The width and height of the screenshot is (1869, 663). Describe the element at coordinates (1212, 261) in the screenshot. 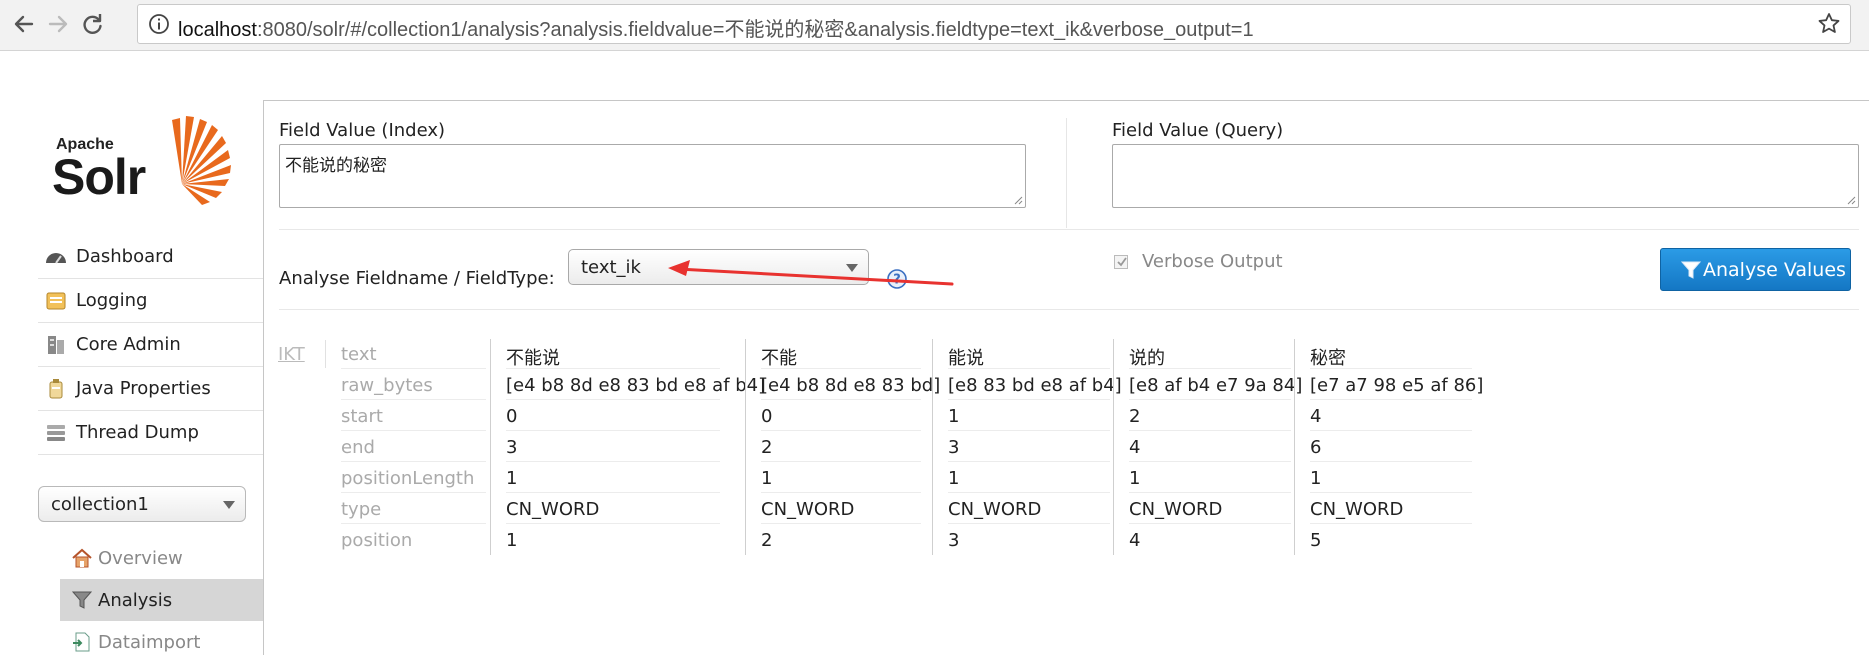

I see `verbose-output-label: Verbose Output` at that location.